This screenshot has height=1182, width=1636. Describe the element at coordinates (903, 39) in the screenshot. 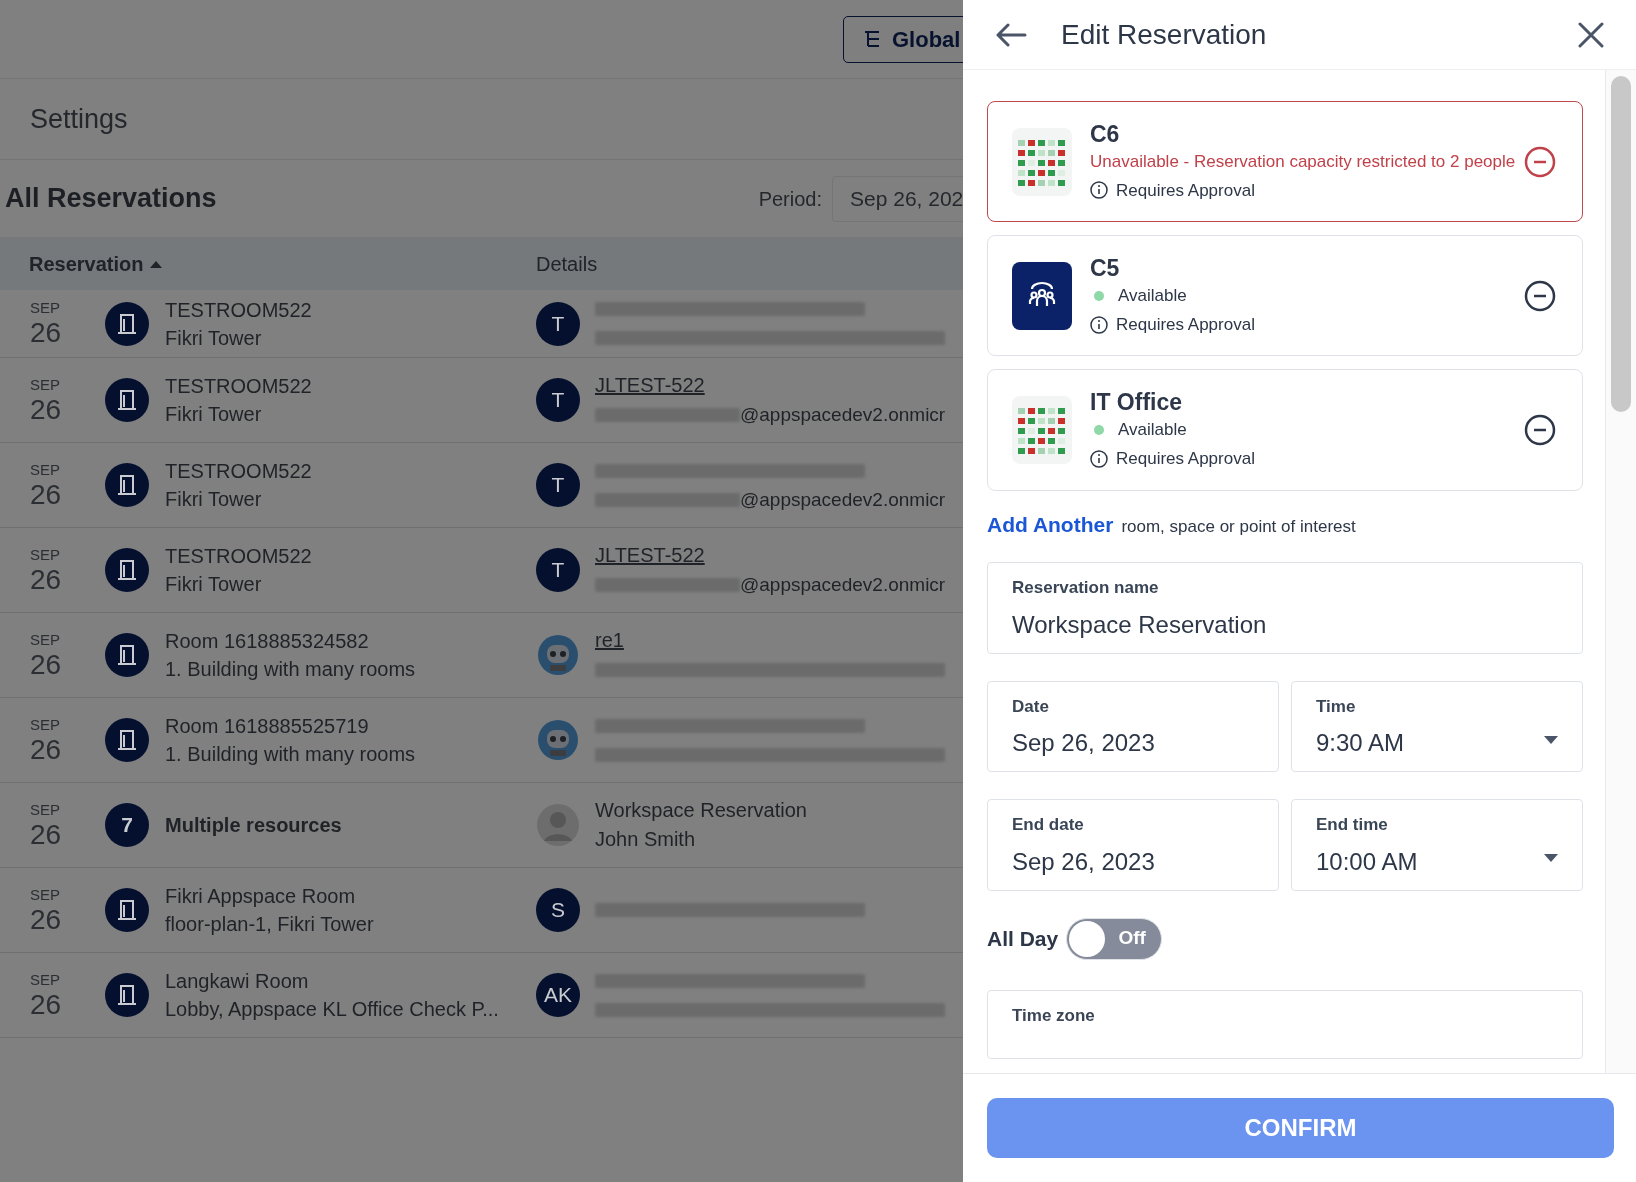

I see `global-button: Global` at that location.